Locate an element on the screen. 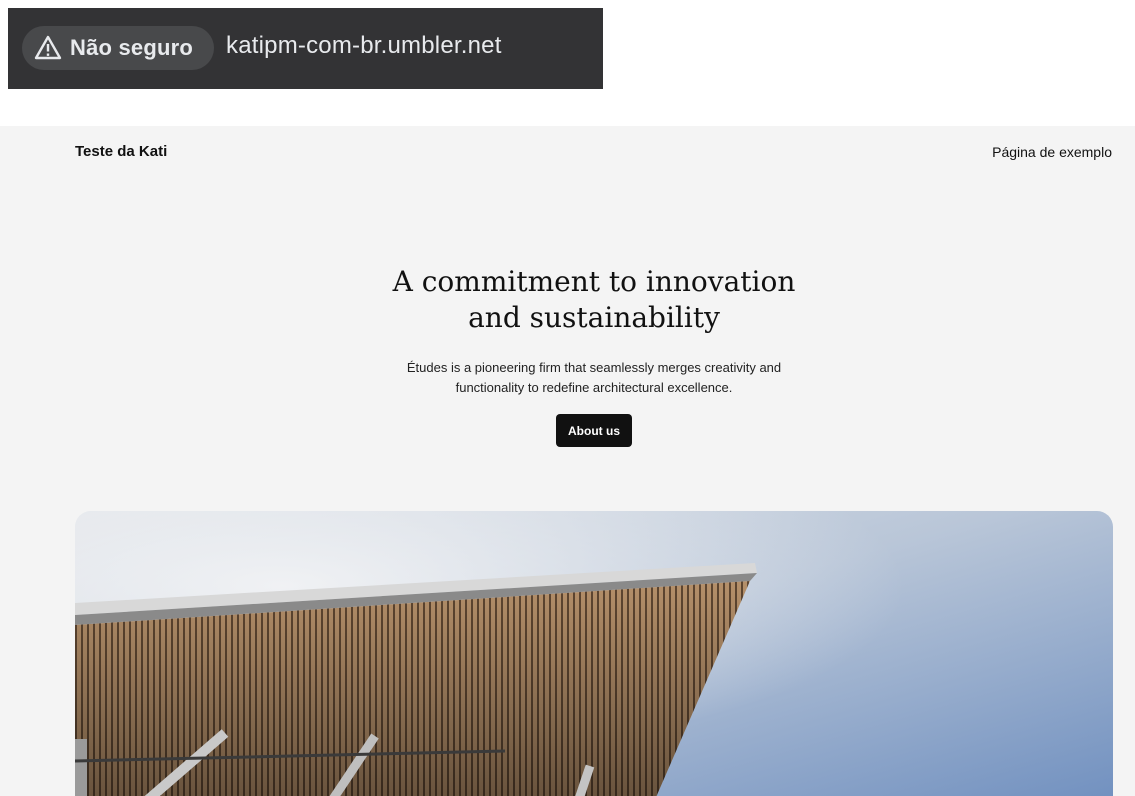 The image size is (1135, 796). site-title: Teste da Kati is located at coordinates (121, 151).